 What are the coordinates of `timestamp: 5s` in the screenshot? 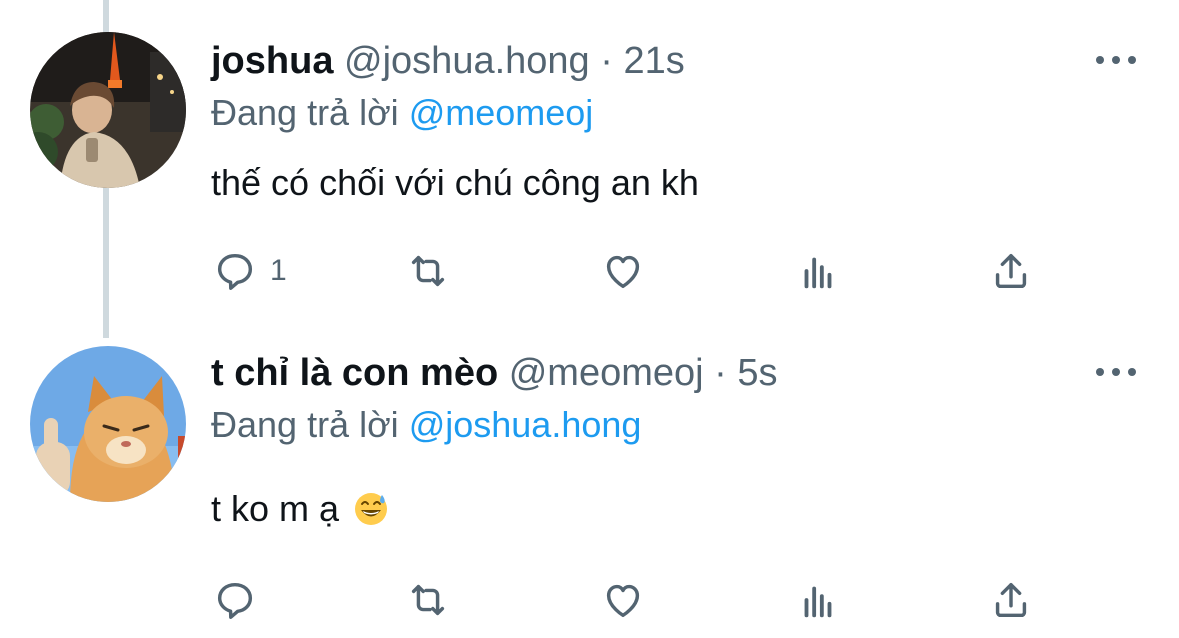 It's located at (757, 373).